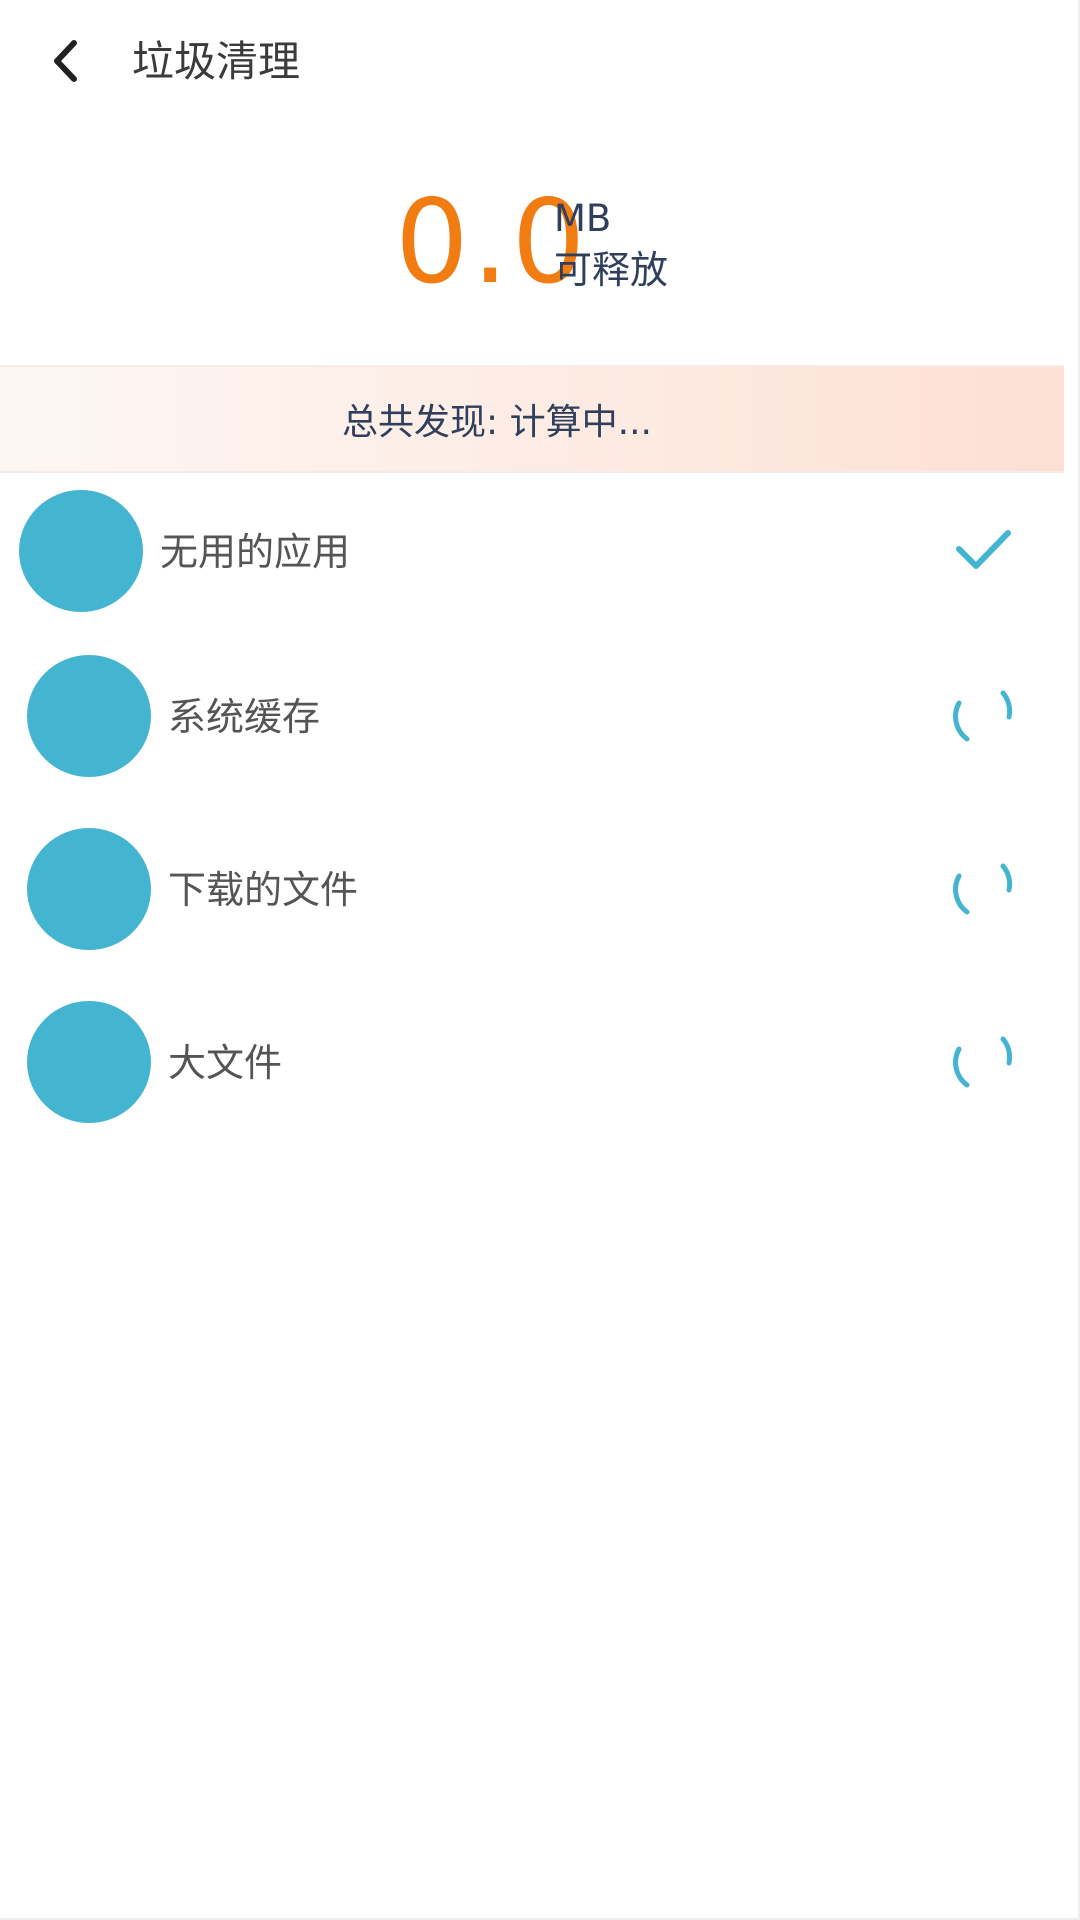  Describe the element at coordinates (583, 218) in the screenshot. I see `size-unit: MB` at that location.